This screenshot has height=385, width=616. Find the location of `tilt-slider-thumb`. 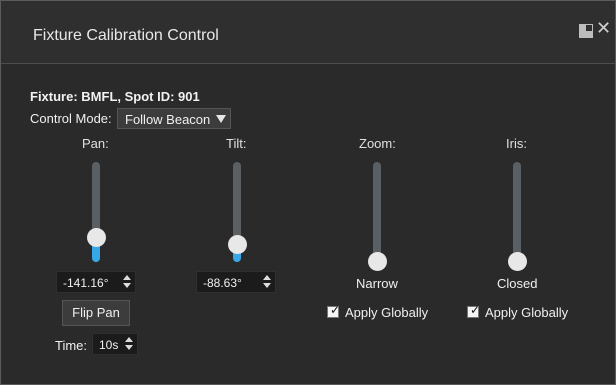

tilt-slider-thumb is located at coordinates (237, 244).